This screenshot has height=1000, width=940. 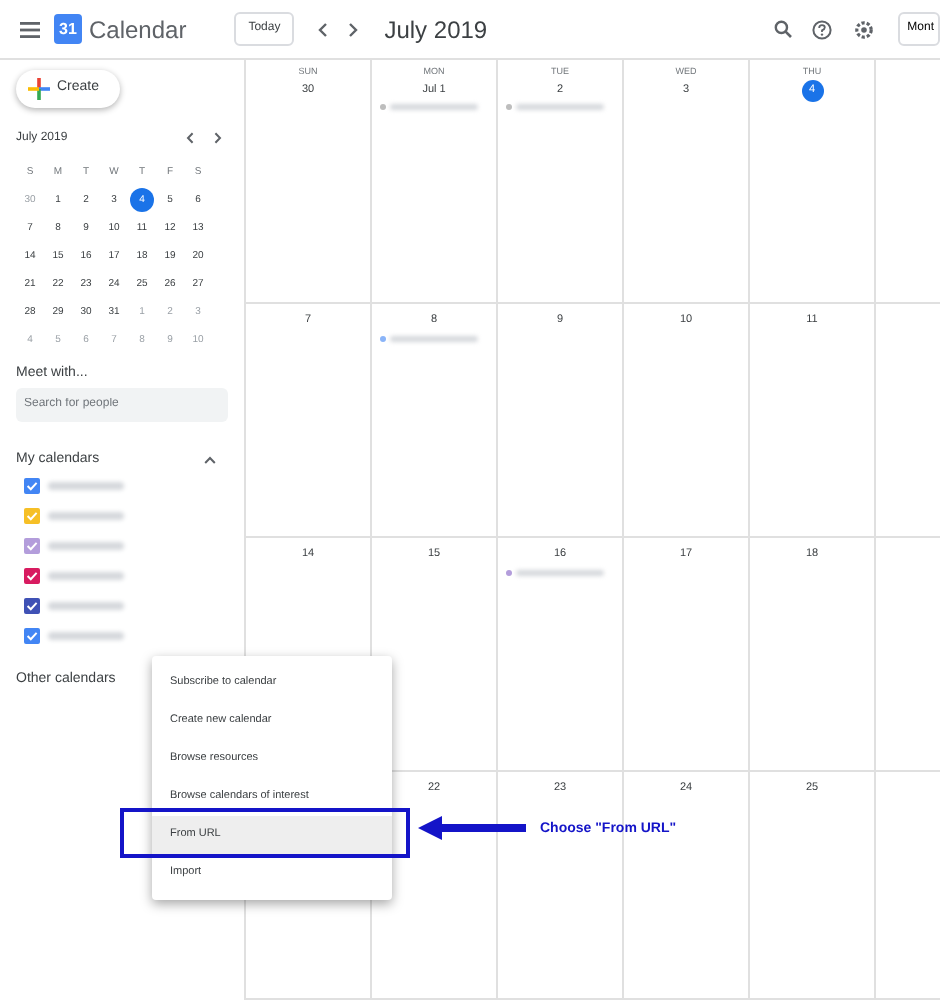 What do you see at coordinates (138, 30) in the screenshot?
I see `app-title: Calendar` at bounding box center [138, 30].